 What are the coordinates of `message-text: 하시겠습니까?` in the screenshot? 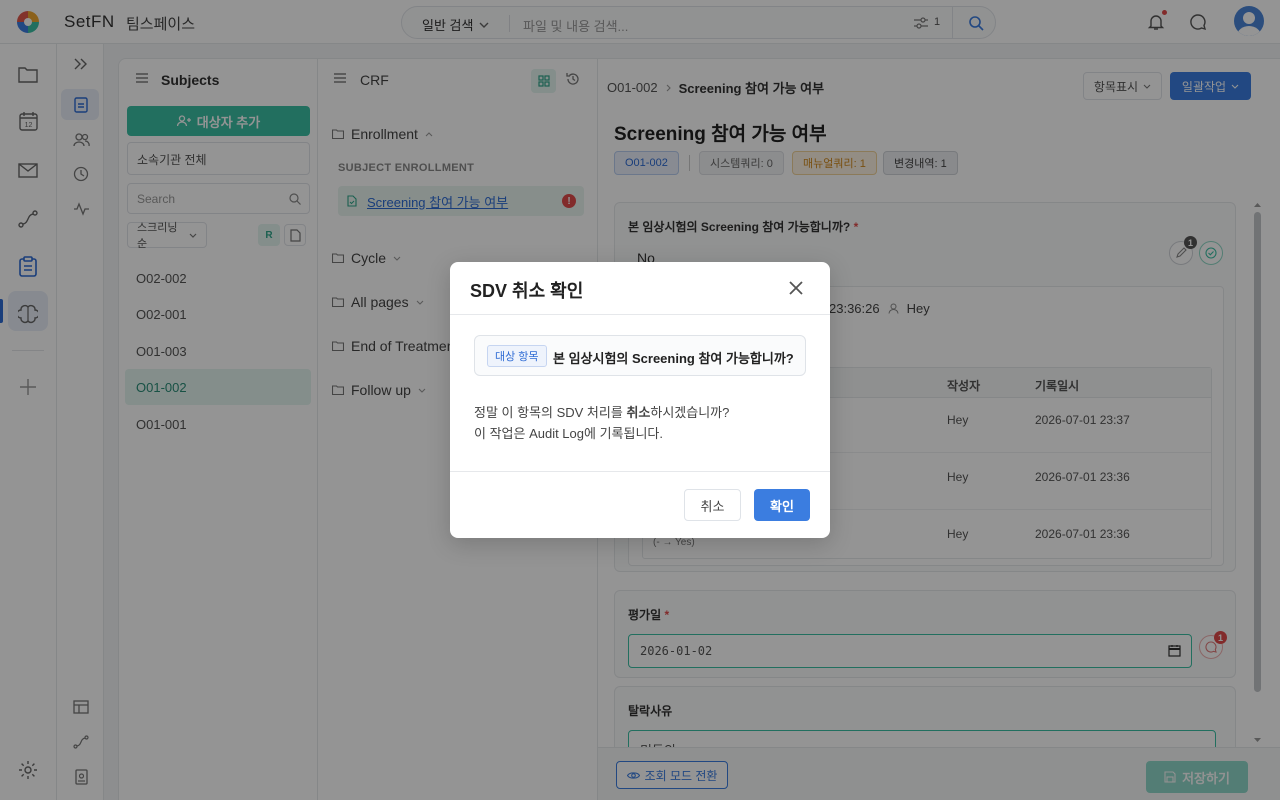 It's located at (690, 412).